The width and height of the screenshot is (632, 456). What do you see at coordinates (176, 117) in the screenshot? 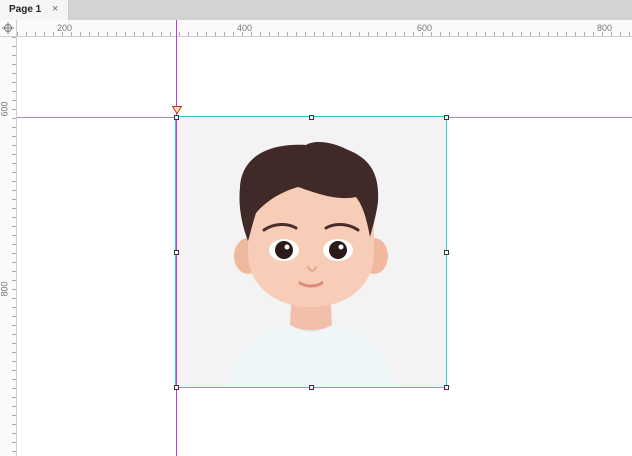
I see `resize-handle-top-left` at bounding box center [176, 117].